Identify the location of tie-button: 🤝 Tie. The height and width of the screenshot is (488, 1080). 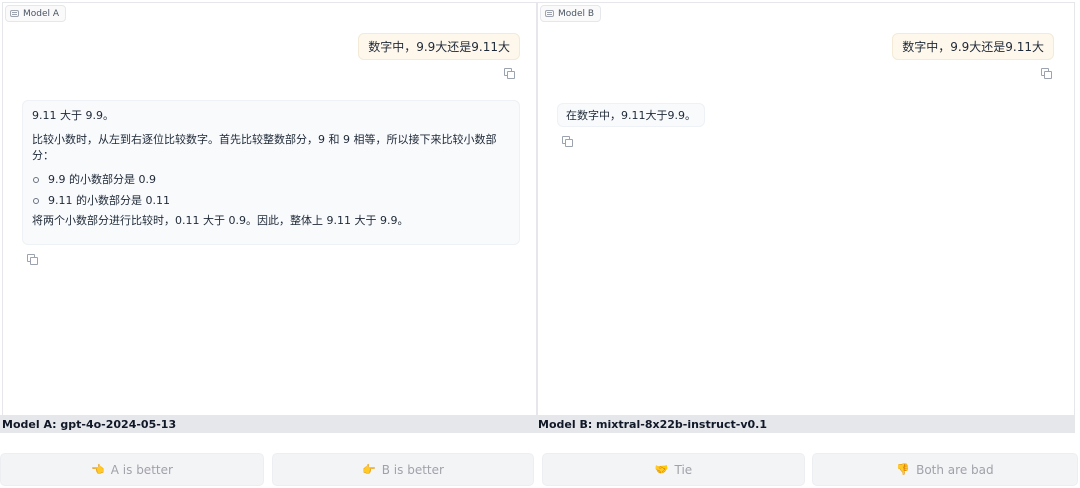
(673, 469).